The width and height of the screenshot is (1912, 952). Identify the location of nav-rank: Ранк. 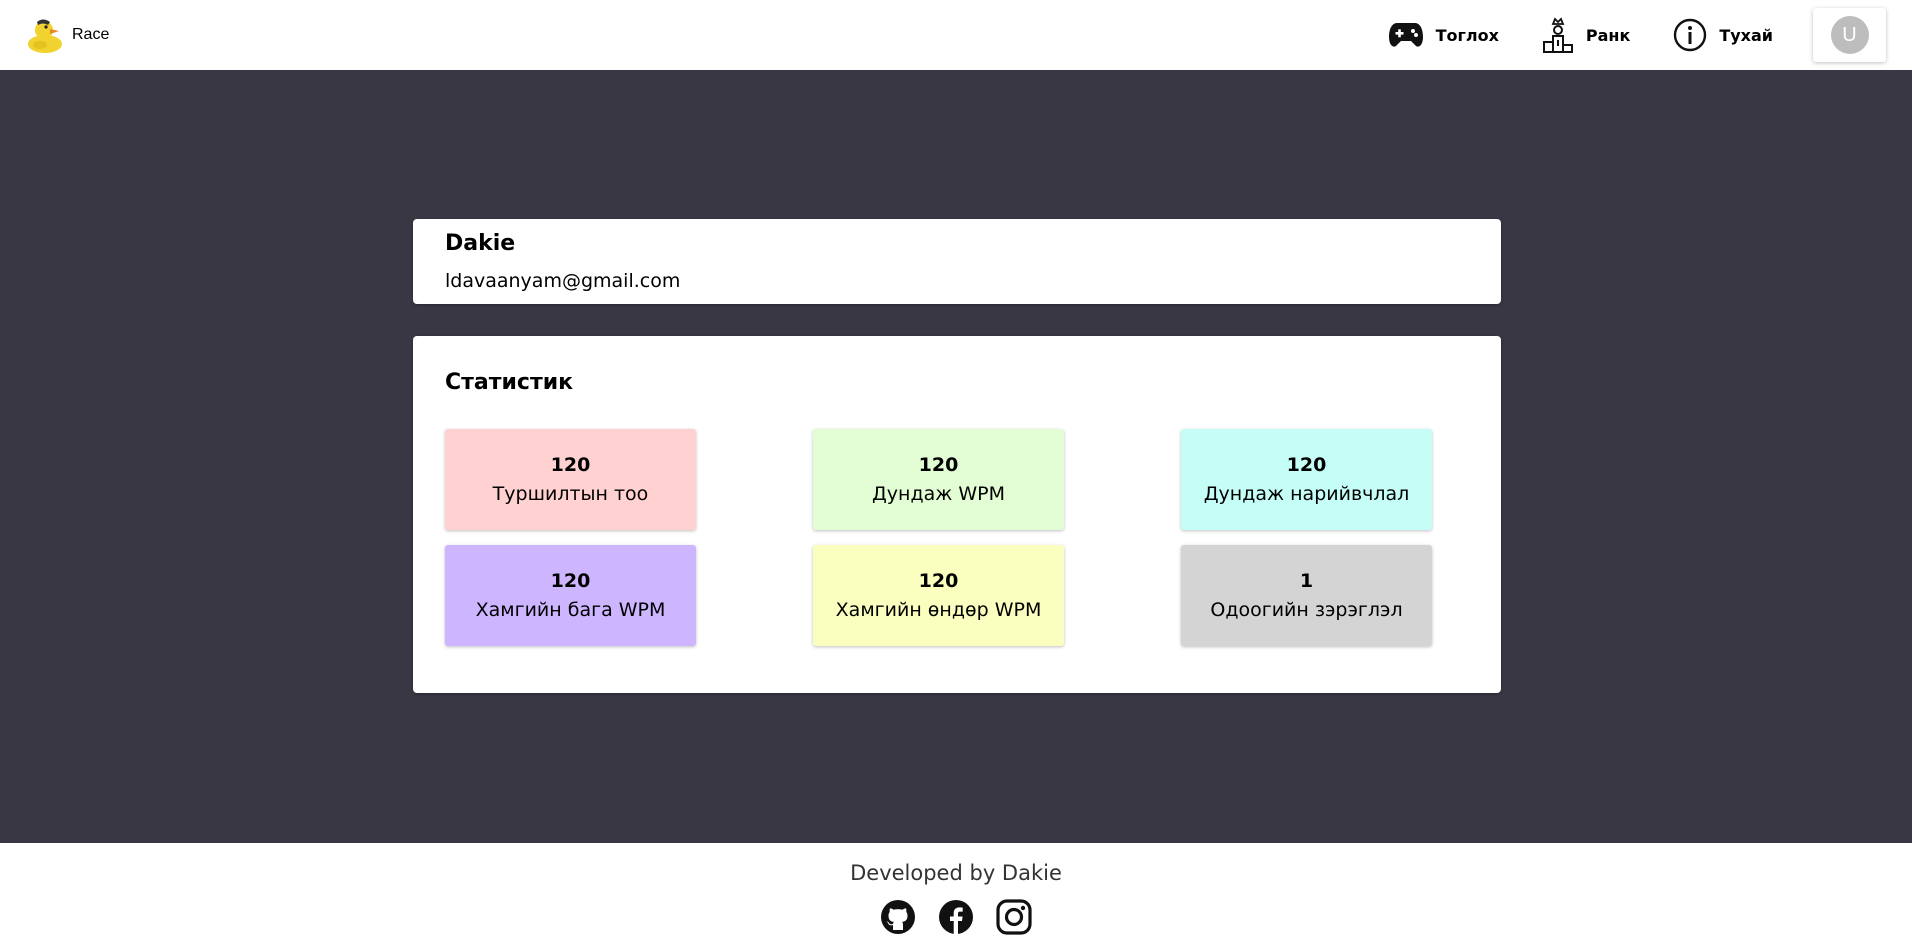
(1586, 35).